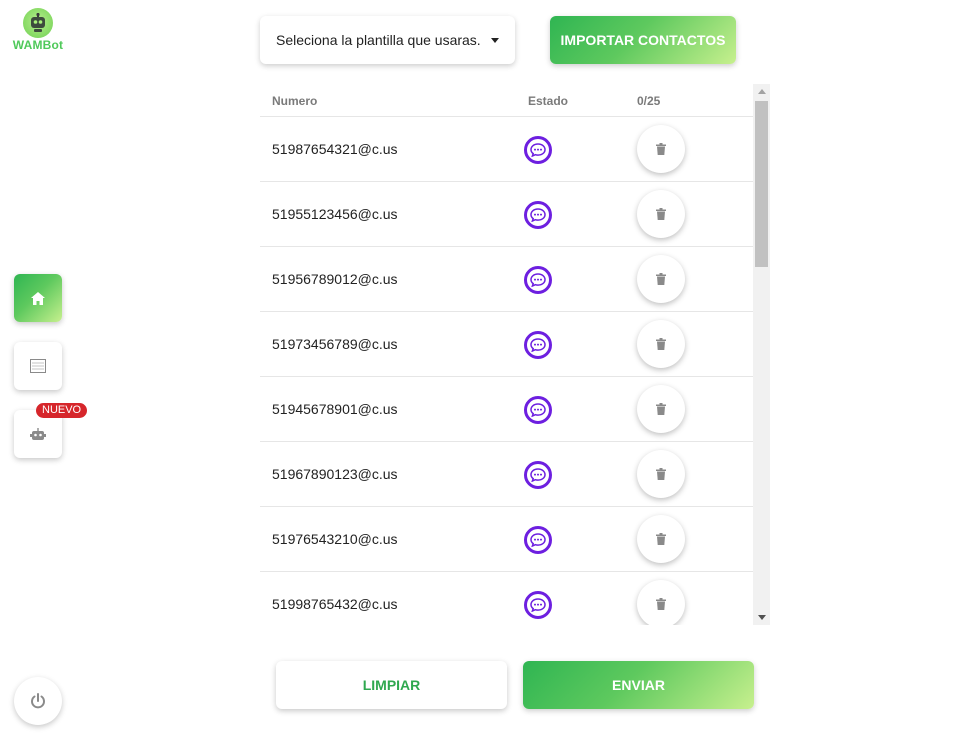  What do you see at coordinates (506, 149) in the screenshot?
I see `table-row: 51987654321@c.us` at bounding box center [506, 149].